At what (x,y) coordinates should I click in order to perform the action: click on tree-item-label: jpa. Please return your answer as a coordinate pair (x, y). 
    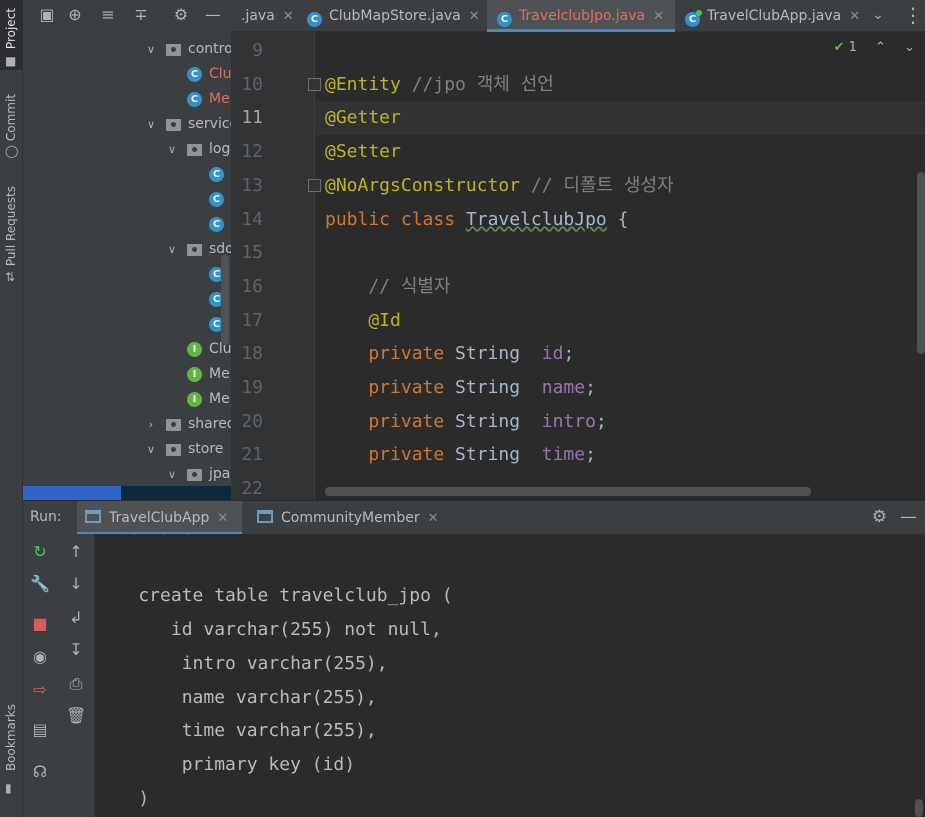
    Looking at the image, I should click on (220, 474).